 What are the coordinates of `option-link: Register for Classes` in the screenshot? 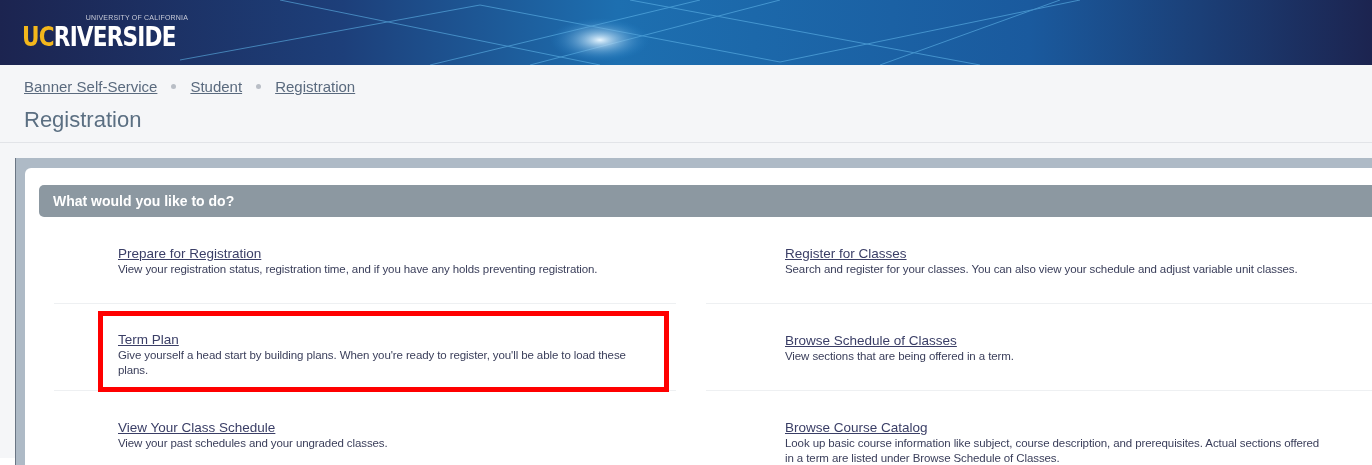 It's located at (846, 253).